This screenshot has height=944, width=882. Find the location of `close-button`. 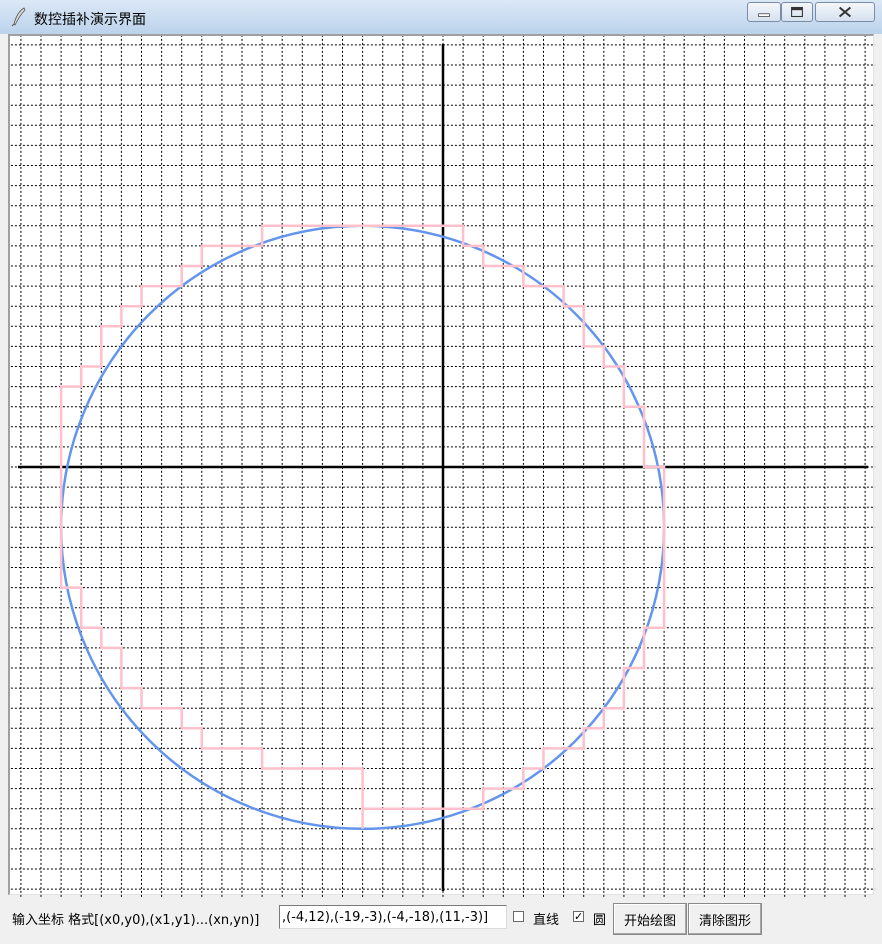

close-button is located at coordinates (845, 12).